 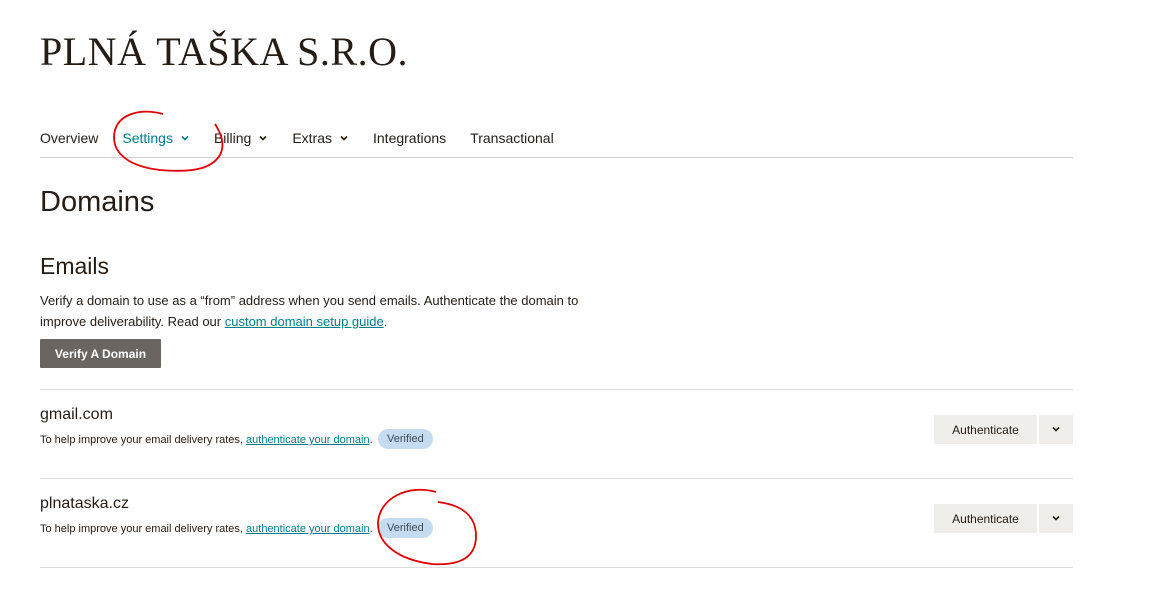 I want to click on nav-label: Transactional, so click(x=512, y=138).